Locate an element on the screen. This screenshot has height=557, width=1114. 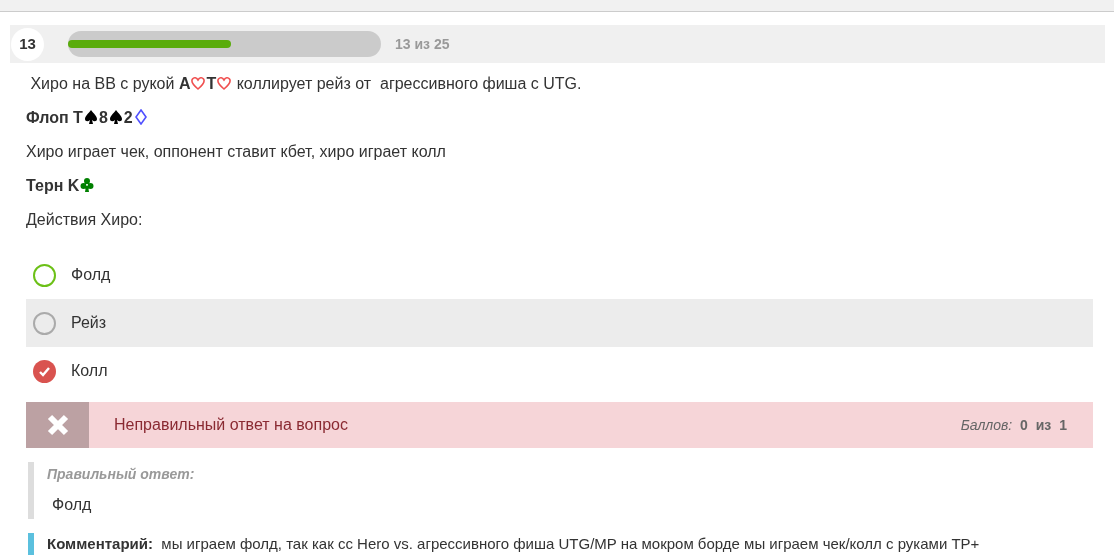
question-text: Терн K is located at coordinates (559, 186).